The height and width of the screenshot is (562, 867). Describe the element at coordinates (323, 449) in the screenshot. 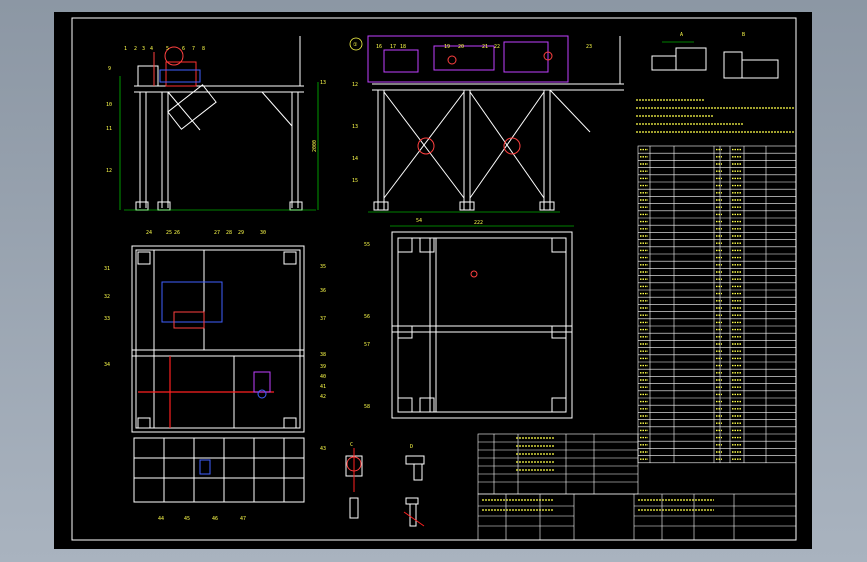

I see `svg-text: 43` at that location.